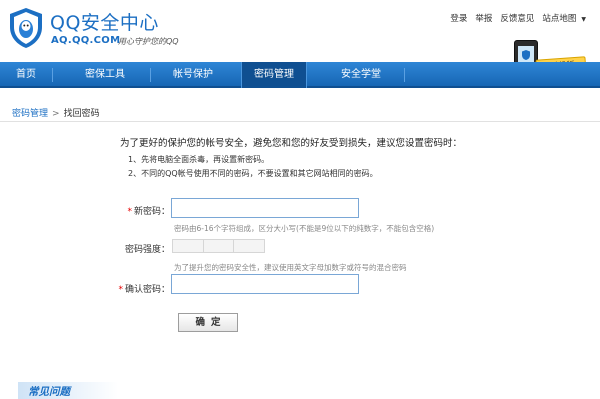  I want to click on breadcrumb-current: 找回密码, so click(81, 114).